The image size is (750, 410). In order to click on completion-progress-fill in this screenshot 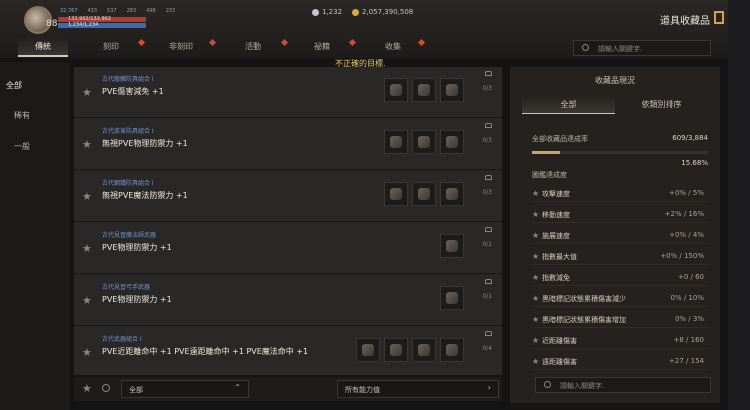, I will do `click(546, 152)`.